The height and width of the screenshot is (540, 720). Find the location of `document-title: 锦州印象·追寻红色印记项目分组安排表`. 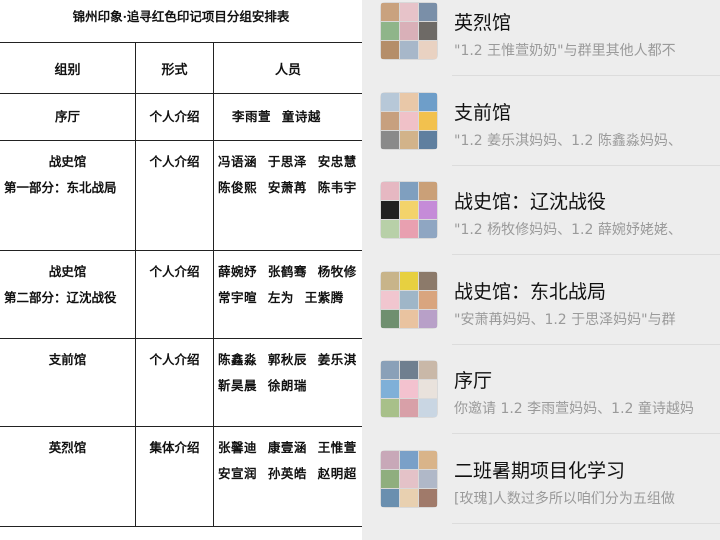

document-title: 锦州印象·追寻红色印记项目分组安排表 is located at coordinates (181, 16).